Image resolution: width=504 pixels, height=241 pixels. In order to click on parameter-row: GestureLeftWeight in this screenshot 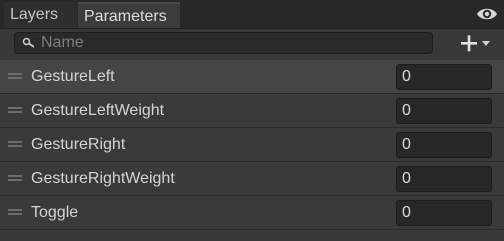, I will do `click(252, 111)`.